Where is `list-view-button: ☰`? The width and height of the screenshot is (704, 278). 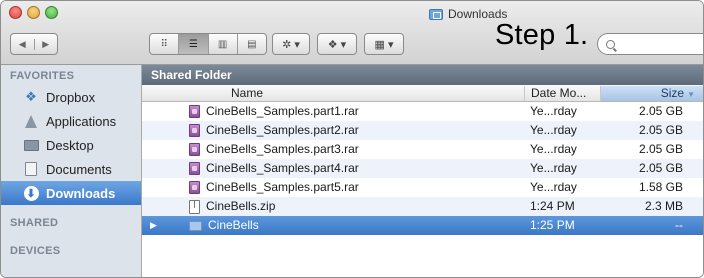 list-view-button: ☰ is located at coordinates (193, 44).